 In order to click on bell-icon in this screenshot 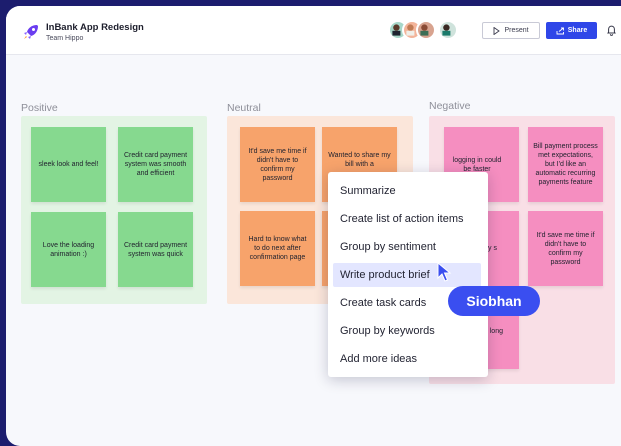, I will do `click(611, 30)`.